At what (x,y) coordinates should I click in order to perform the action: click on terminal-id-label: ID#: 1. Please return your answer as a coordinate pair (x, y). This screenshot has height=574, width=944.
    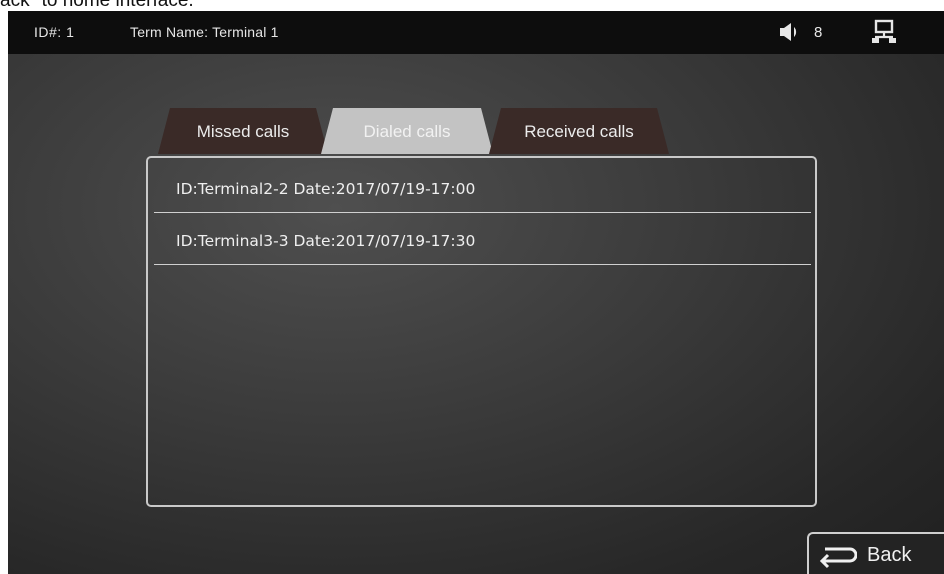
    Looking at the image, I should click on (54, 32).